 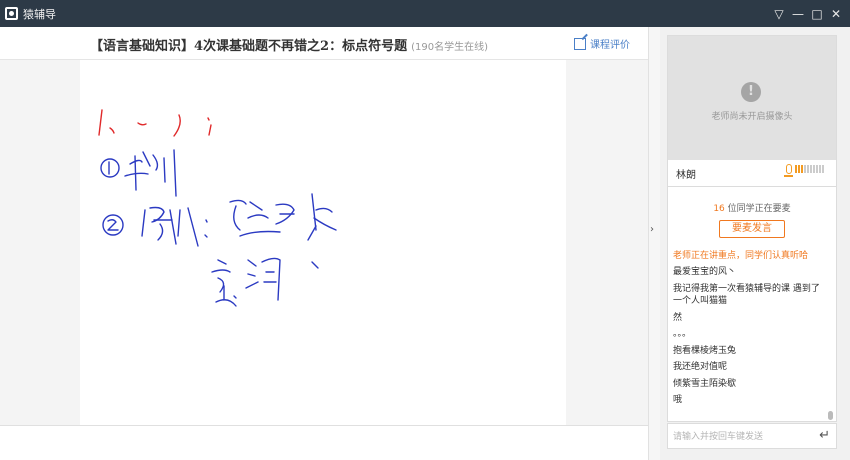 What do you see at coordinates (817, 14) in the screenshot?
I see `maximize-button: □` at bounding box center [817, 14].